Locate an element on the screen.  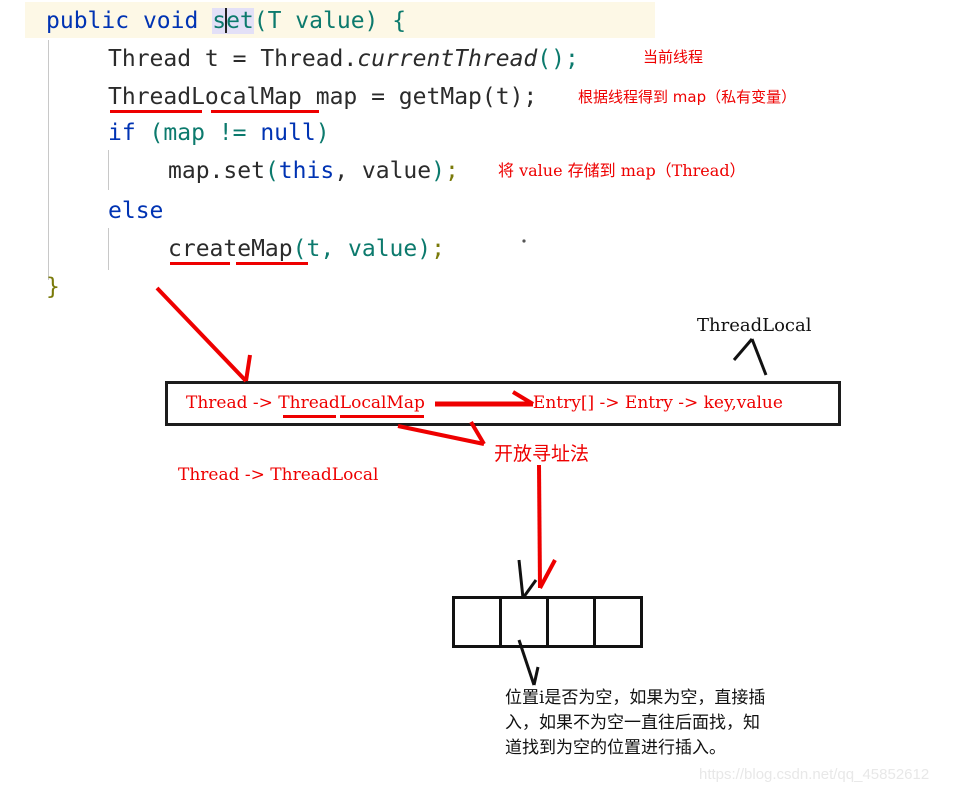
box-segment-thread: Thread -> is located at coordinates (232, 403).